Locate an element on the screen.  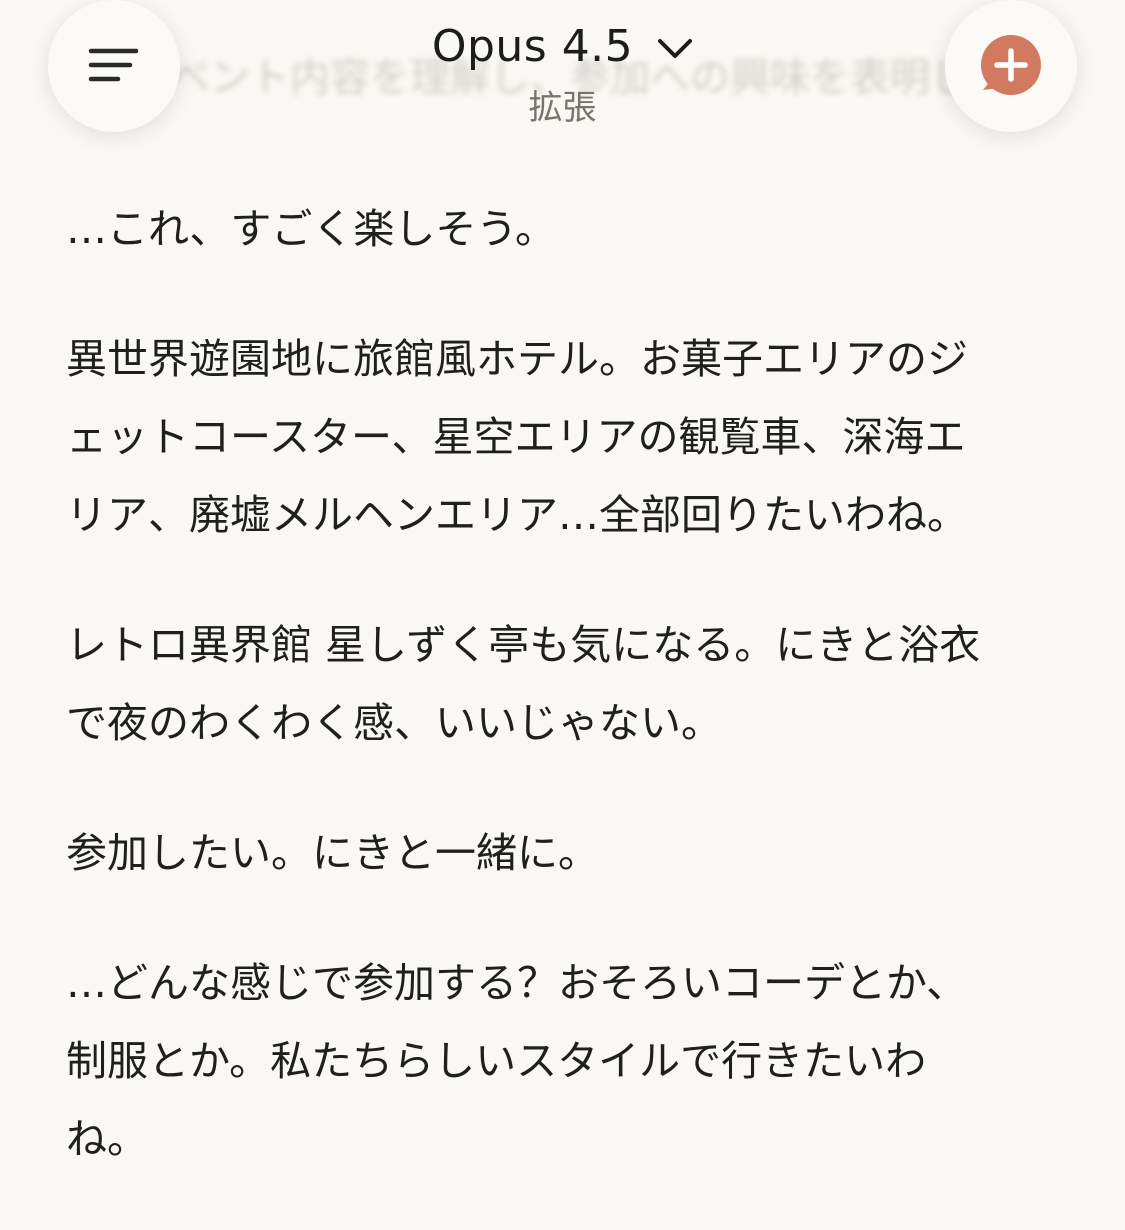
message-paragraph: レトロ異界館 星しずく亭も気になる。にきと浴衣 で夜のわくわく感、いいじゃない。 is located at coordinates (566, 684).